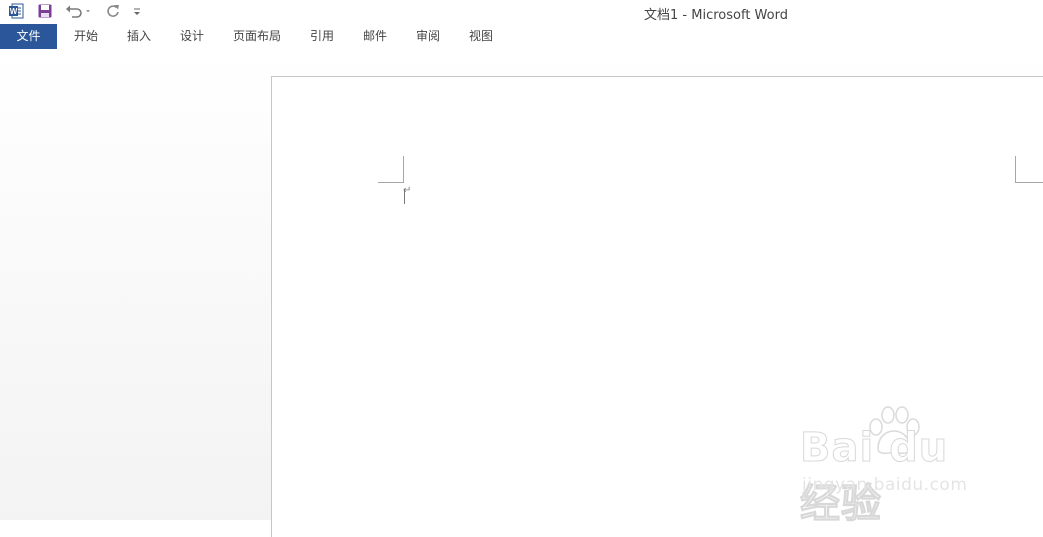 Image resolution: width=1043 pixels, height=537 pixels. What do you see at coordinates (521, 36) in the screenshot?
I see `ribbon-tabs: 文件 开始 插入 设计 页面布局 引用 邮件 审阅 视图` at bounding box center [521, 36].